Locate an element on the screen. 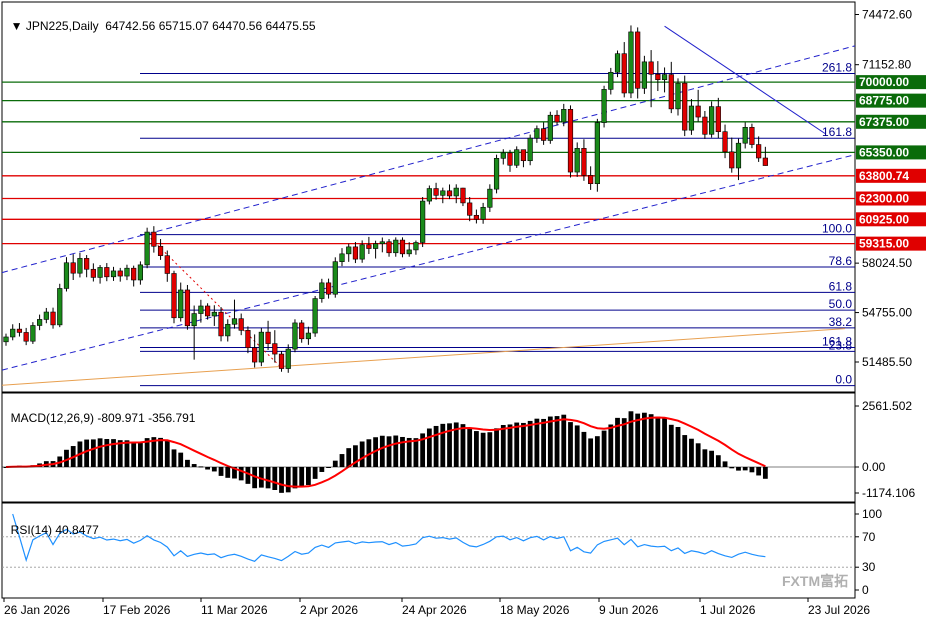 Image resolution: width=936 pixels, height=624 pixels. price-tick-label: 71152.80 is located at coordinates (886, 65).